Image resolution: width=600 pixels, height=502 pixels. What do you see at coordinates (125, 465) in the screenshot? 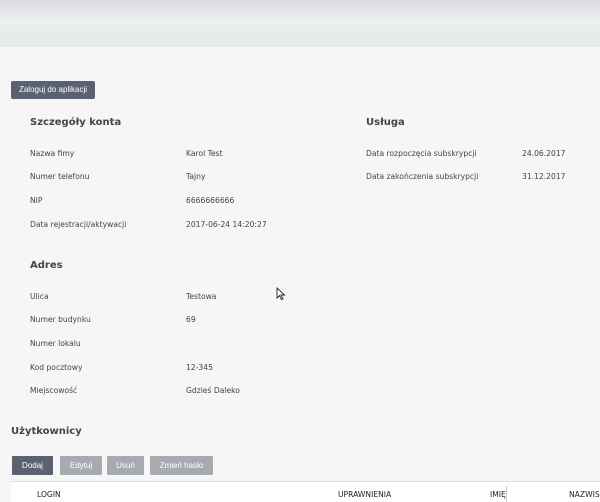
I see `delete-user-button: Usuń` at bounding box center [125, 465].